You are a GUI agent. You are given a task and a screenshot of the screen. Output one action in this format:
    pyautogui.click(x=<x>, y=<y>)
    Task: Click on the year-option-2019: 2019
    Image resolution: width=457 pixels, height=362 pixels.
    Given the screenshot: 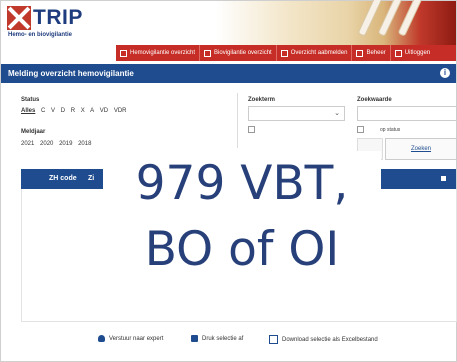 What is the action you would take?
    pyautogui.click(x=65, y=144)
    